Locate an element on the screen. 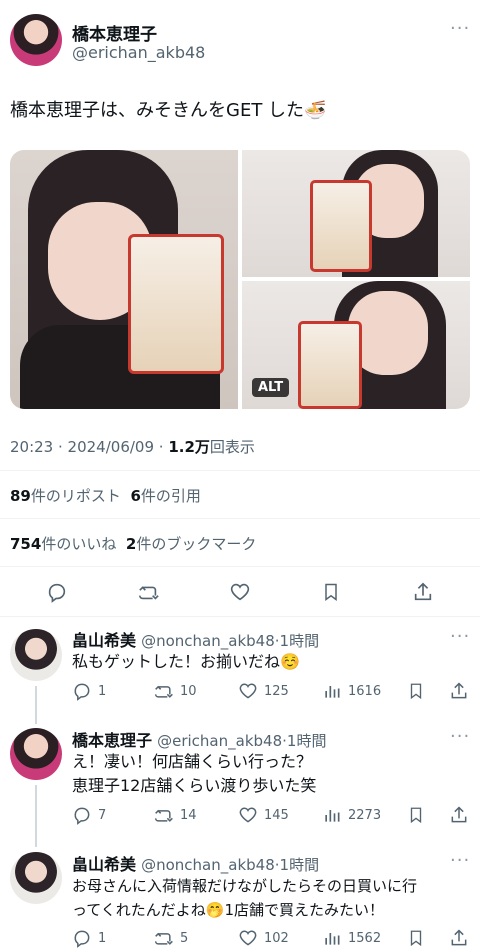  repost-button: 5 is located at coordinates (171, 938).